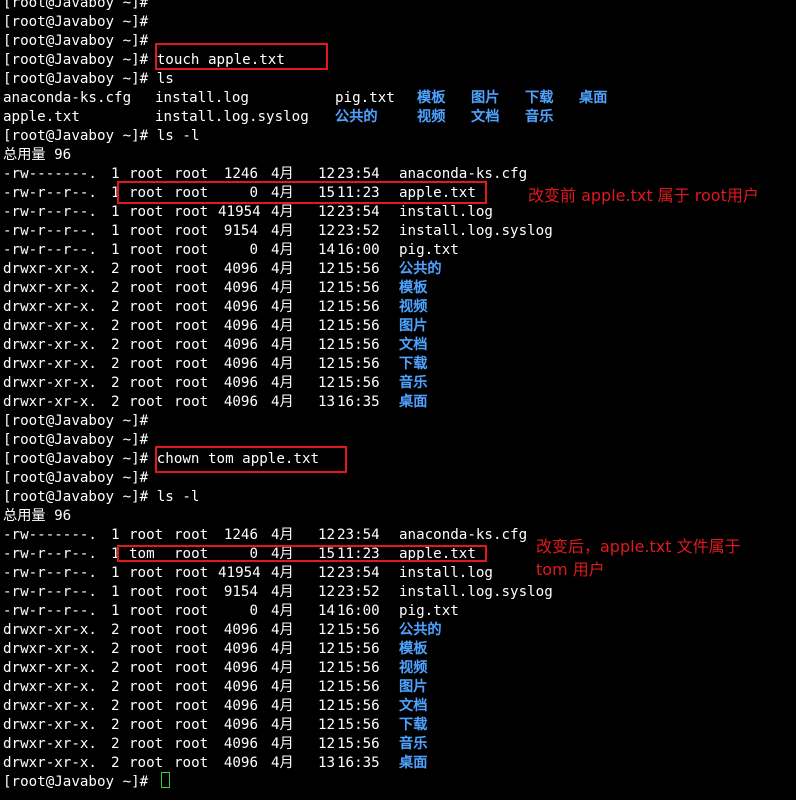 This screenshot has height=800, width=796. I want to click on file-day: 14, so click(327, 250).